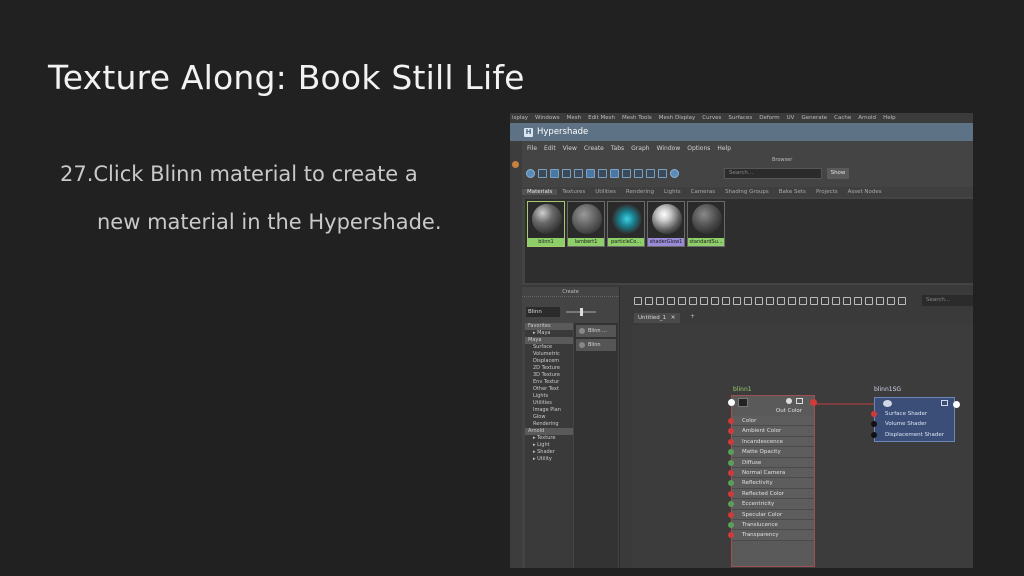  What do you see at coordinates (669, 148) in the screenshot?
I see `hypershade-menu-item: Window` at bounding box center [669, 148].